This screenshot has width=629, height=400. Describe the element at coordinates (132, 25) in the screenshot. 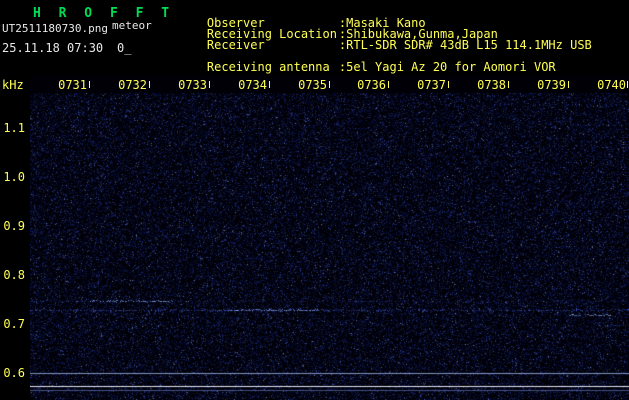

I see `mode-label: meteor` at that location.